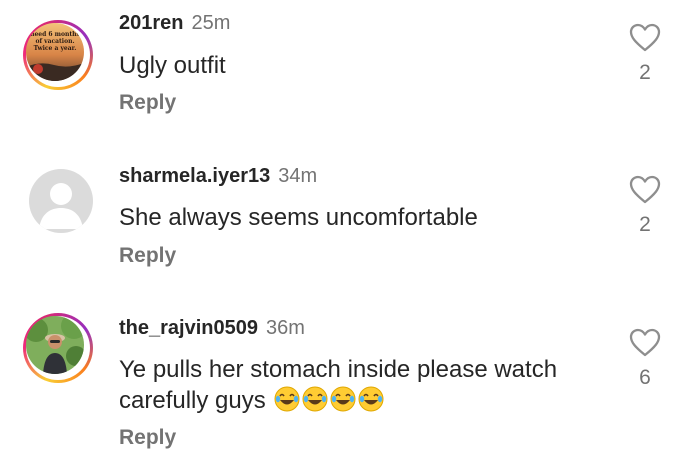 Image resolution: width=700 pixels, height=474 pixels. Describe the element at coordinates (58, 55) in the screenshot. I see `avatar: need 6 months of vacation. Twice a year.` at that location.